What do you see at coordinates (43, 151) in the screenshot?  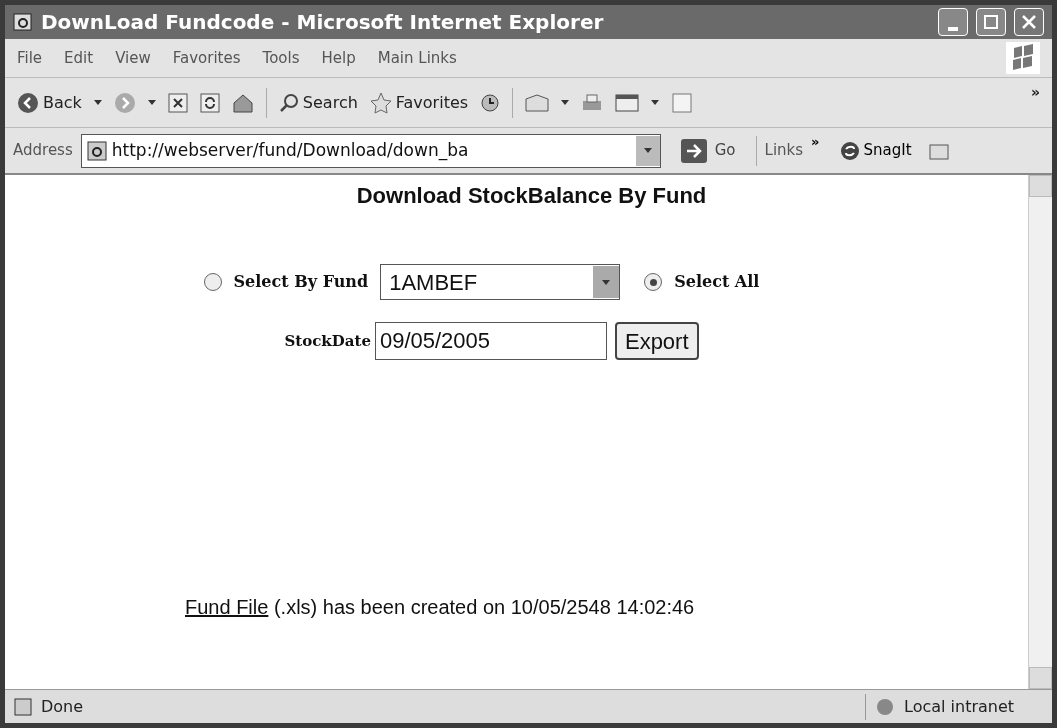 I see `address-label: Address` at bounding box center [43, 151].